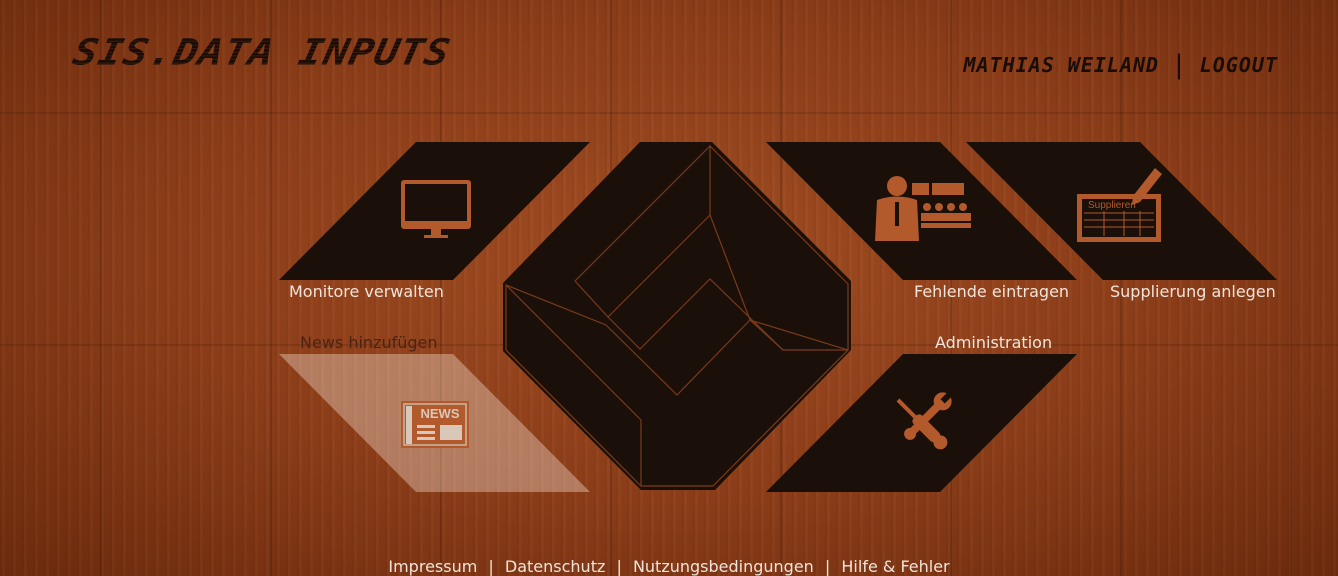 The width and height of the screenshot is (1338, 576). What do you see at coordinates (991, 291) in the screenshot?
I see `label-absent: Fehlende eintragen` at bounding box center [991, 291].